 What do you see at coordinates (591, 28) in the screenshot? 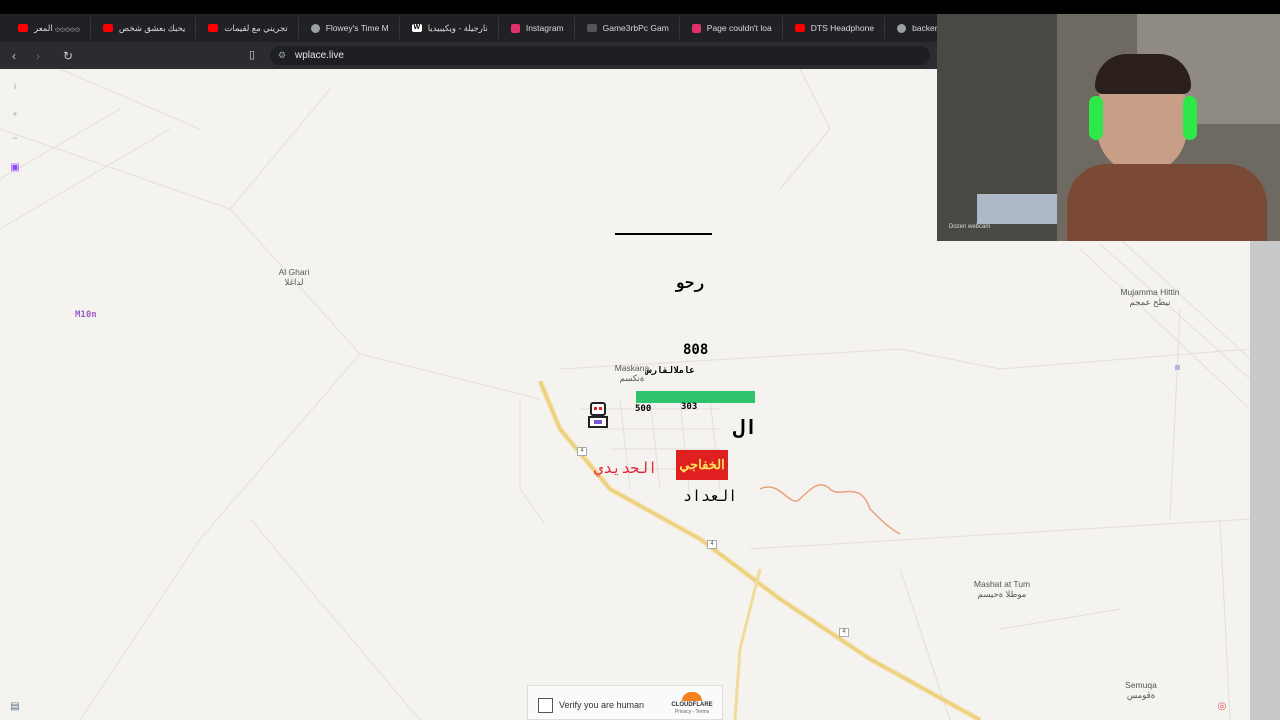
I see `game-icon` at bounding box center [591, 28].